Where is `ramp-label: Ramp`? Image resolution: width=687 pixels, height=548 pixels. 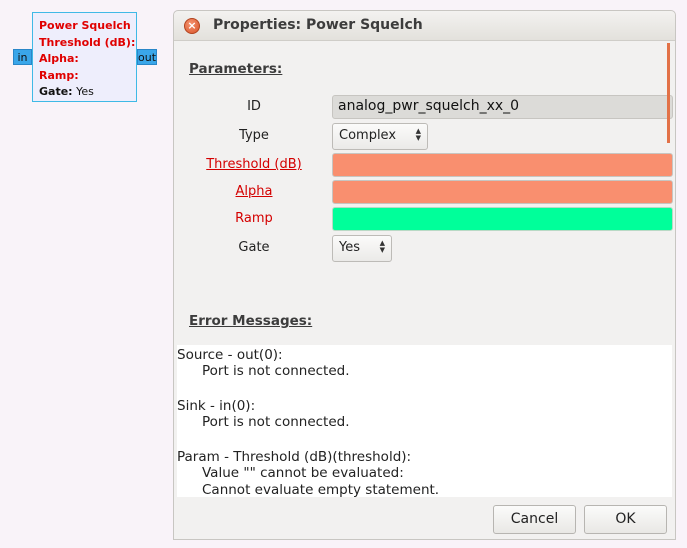 ramp-label: Ramp is located at coordinates (254, 218).